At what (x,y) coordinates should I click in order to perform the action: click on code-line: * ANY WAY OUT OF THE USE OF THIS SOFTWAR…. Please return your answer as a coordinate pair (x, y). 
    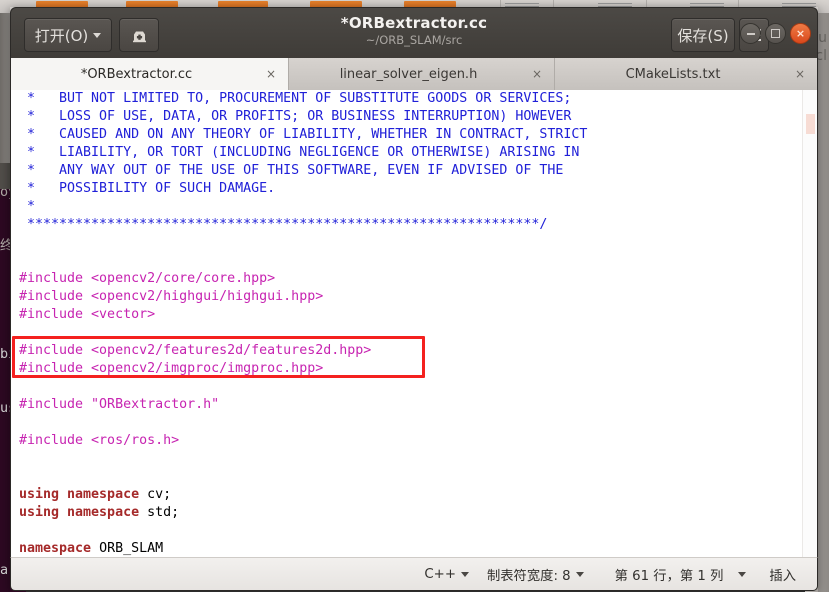
    Looking at the image, I should click on (303, 171).